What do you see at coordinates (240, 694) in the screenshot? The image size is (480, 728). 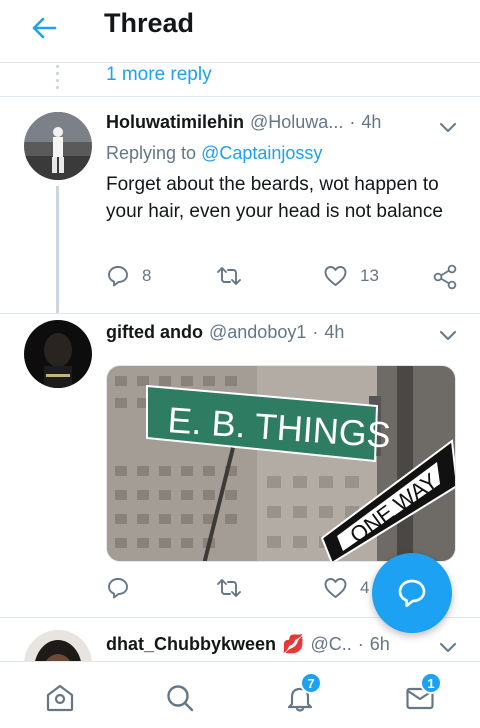 I see `bottom-navigation: 7 1` at bounding box center [240, 694].